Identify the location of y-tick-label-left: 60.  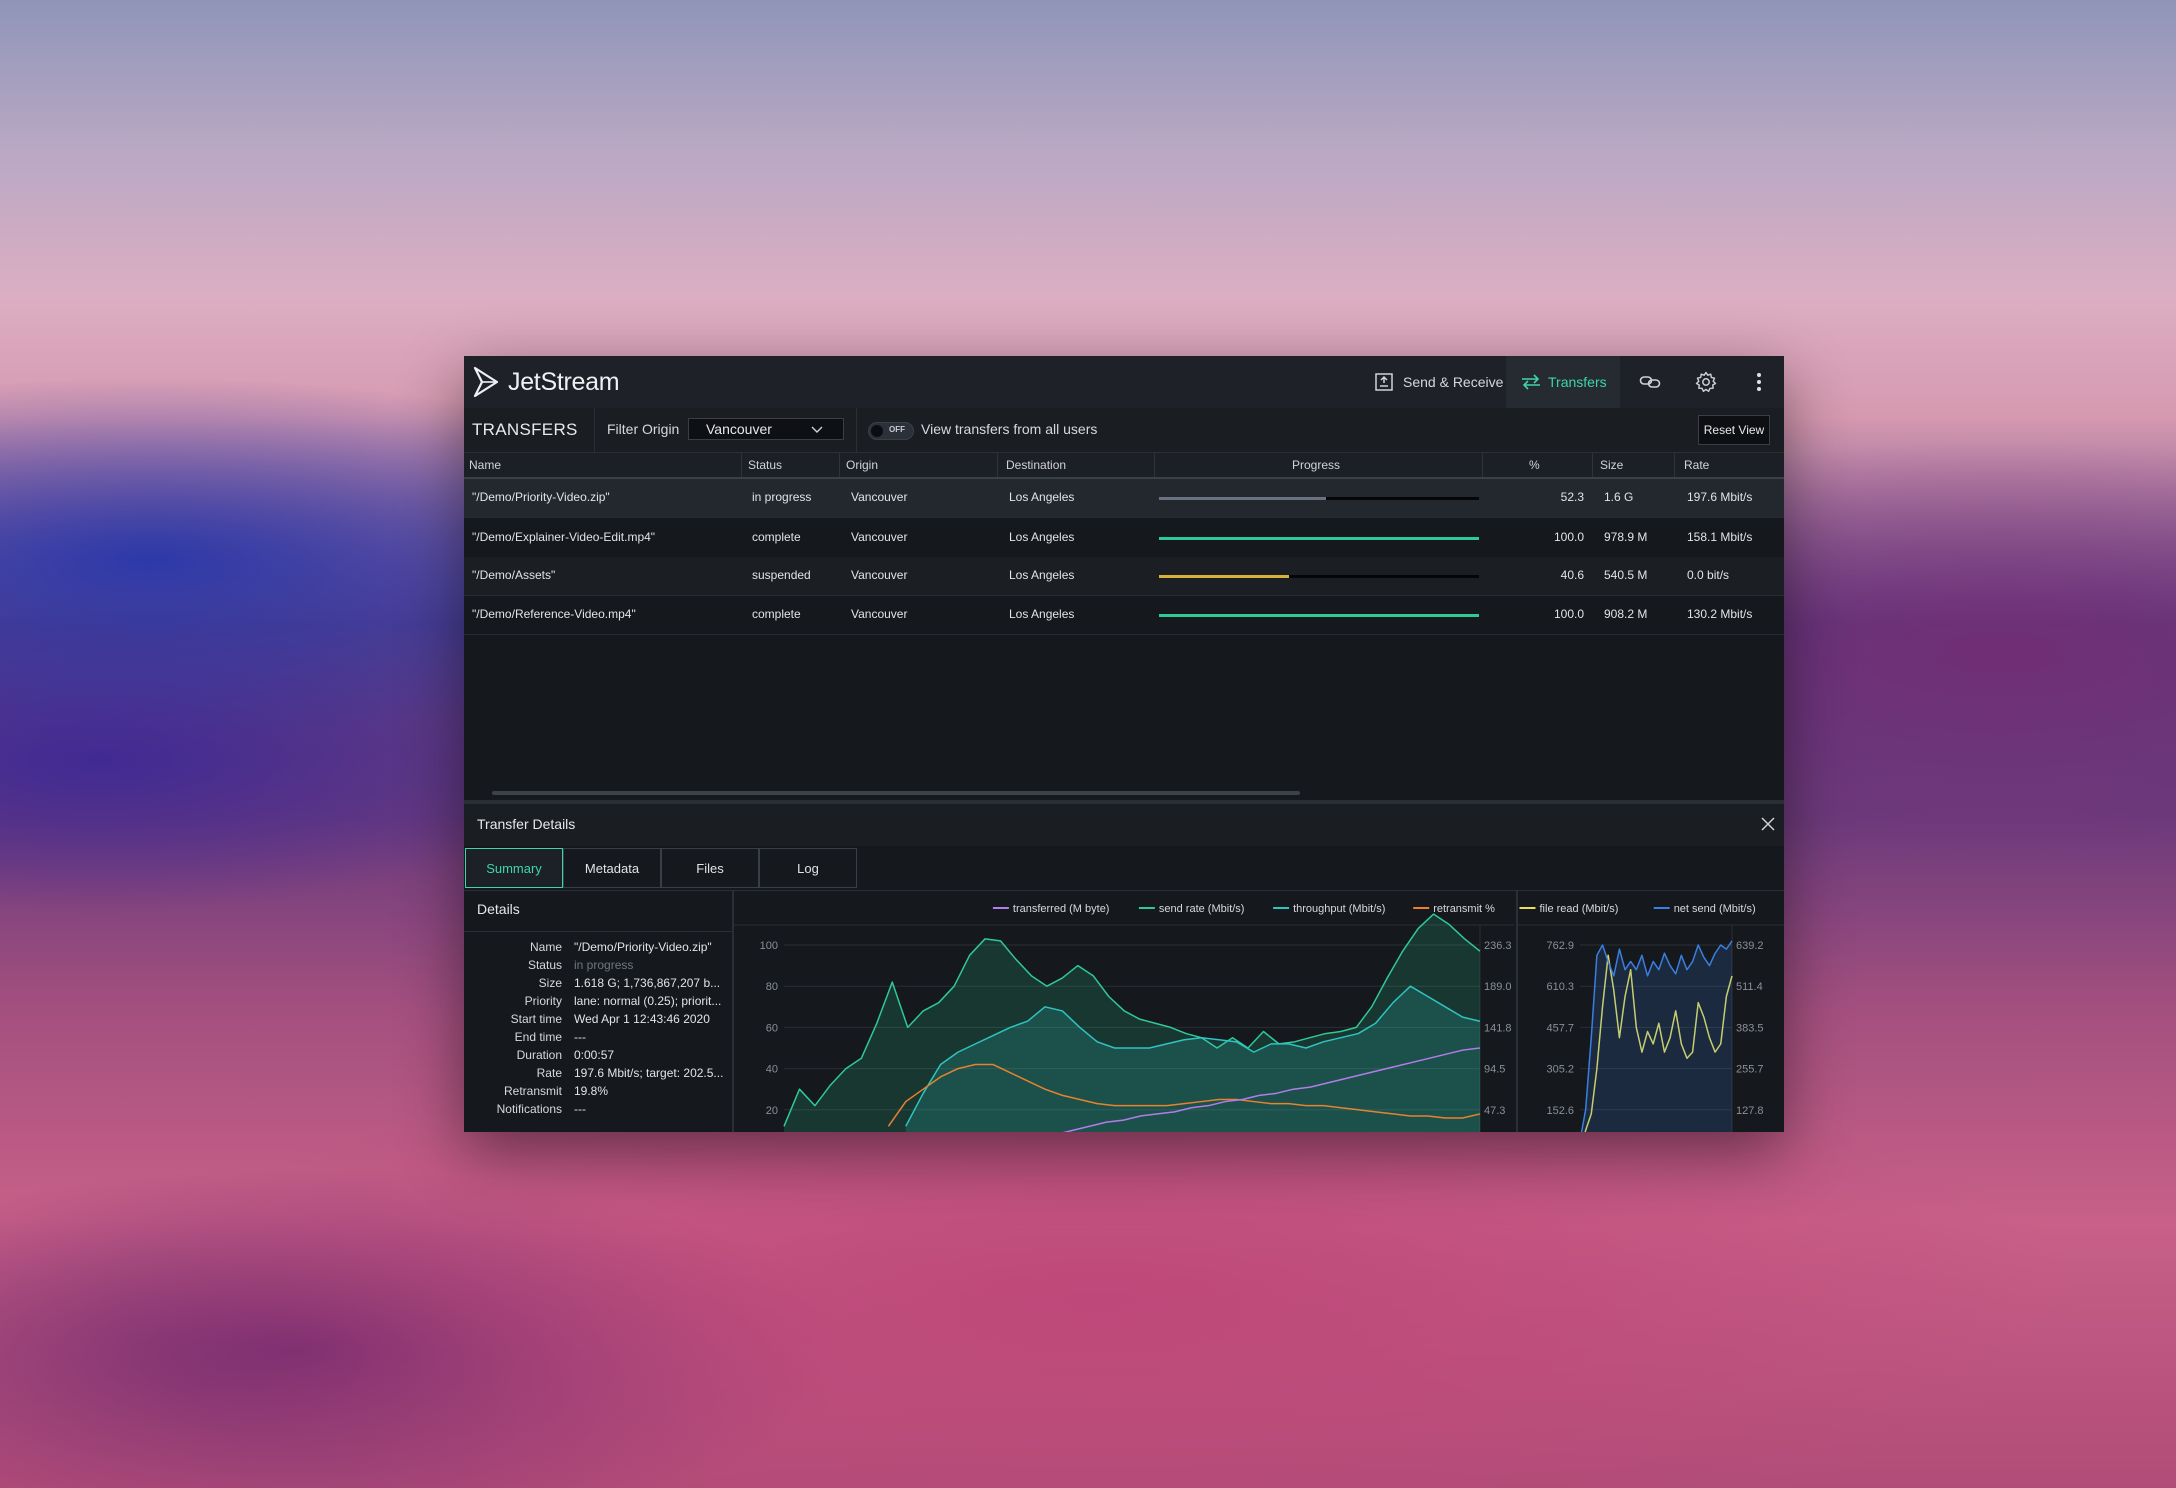
(772, 1028).